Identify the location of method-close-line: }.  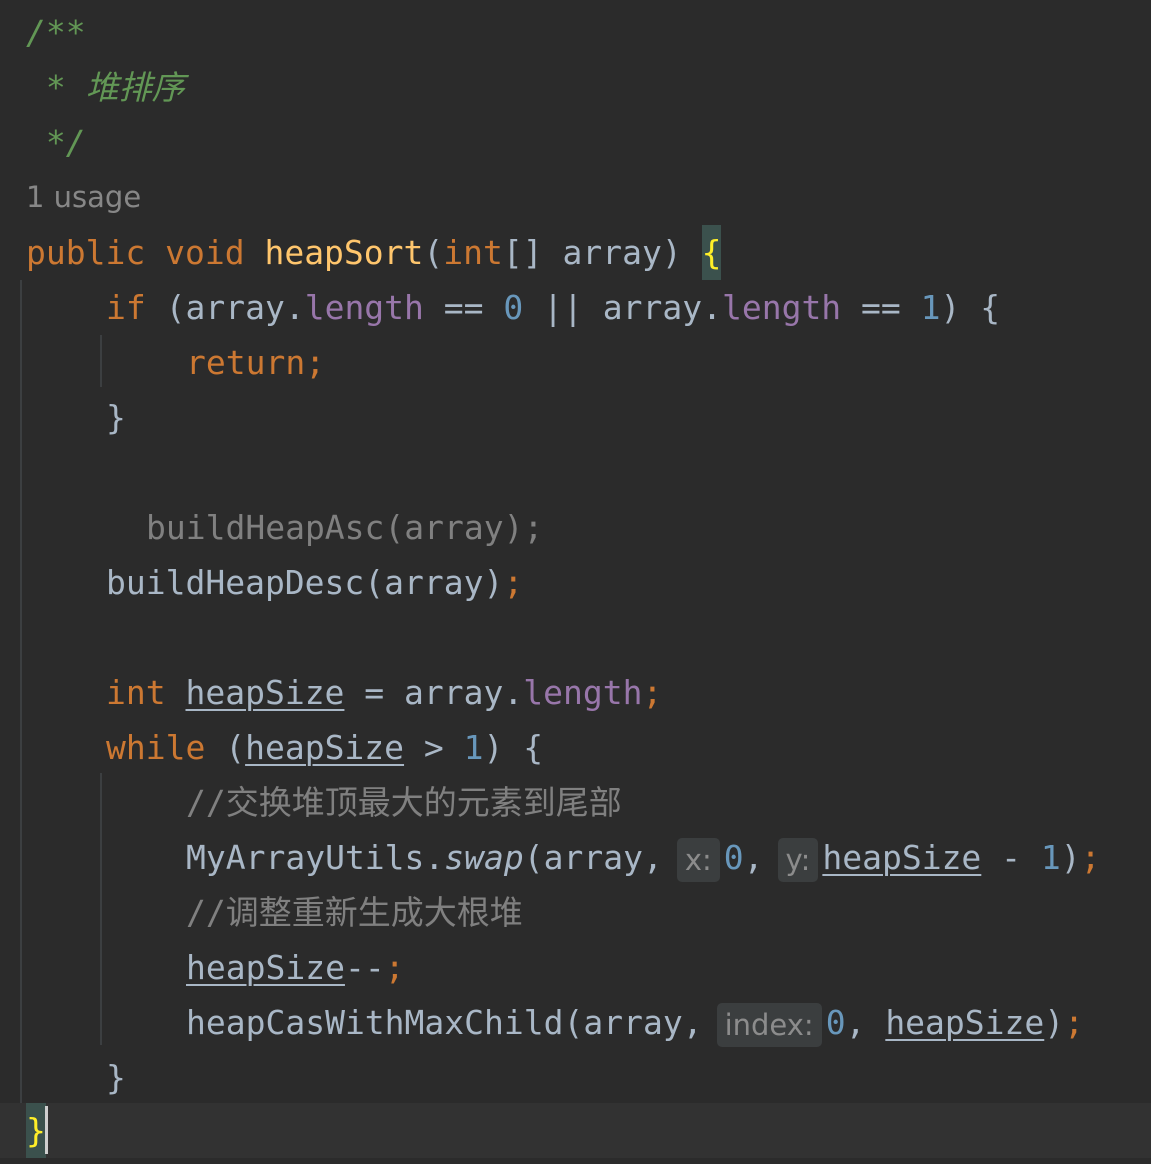
(36, 1130).